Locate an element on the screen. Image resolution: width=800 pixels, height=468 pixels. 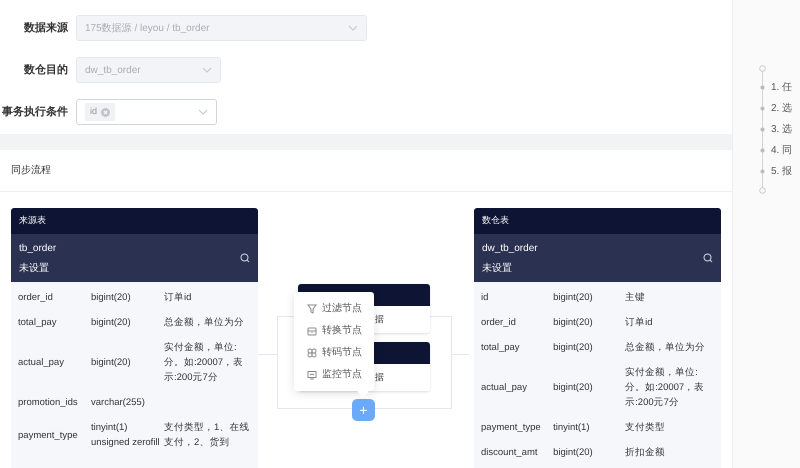
table-cell-text: discount_amt is located at coordinates (510, 453).